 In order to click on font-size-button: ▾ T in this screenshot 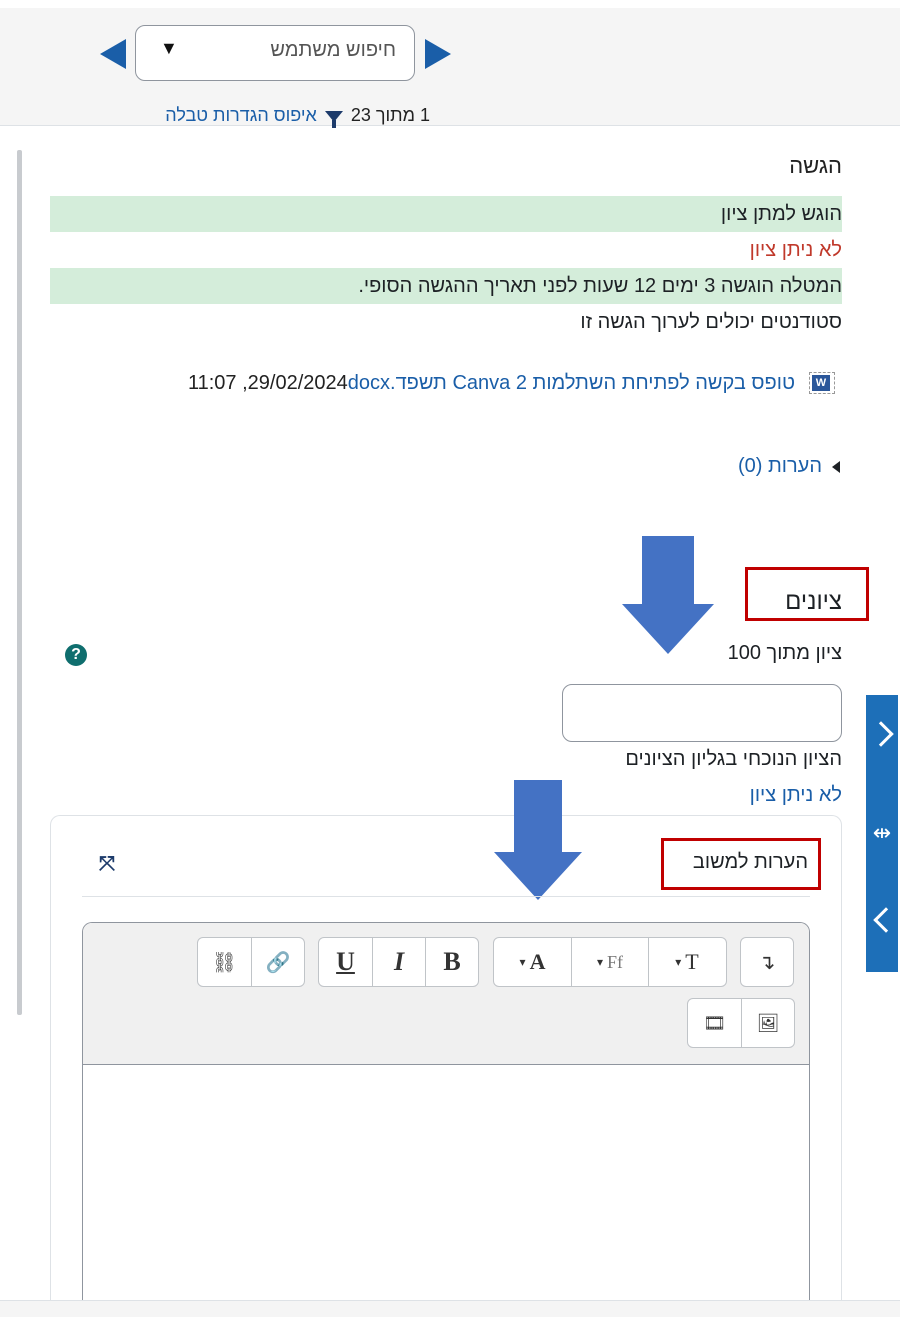, I will do `click(686, 962)`.